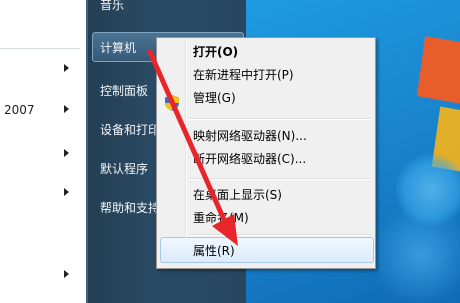  Describe the element at coordinates (214, 250) in the screenshot. I see `menu-item-properties: 属性(R)` at that location.